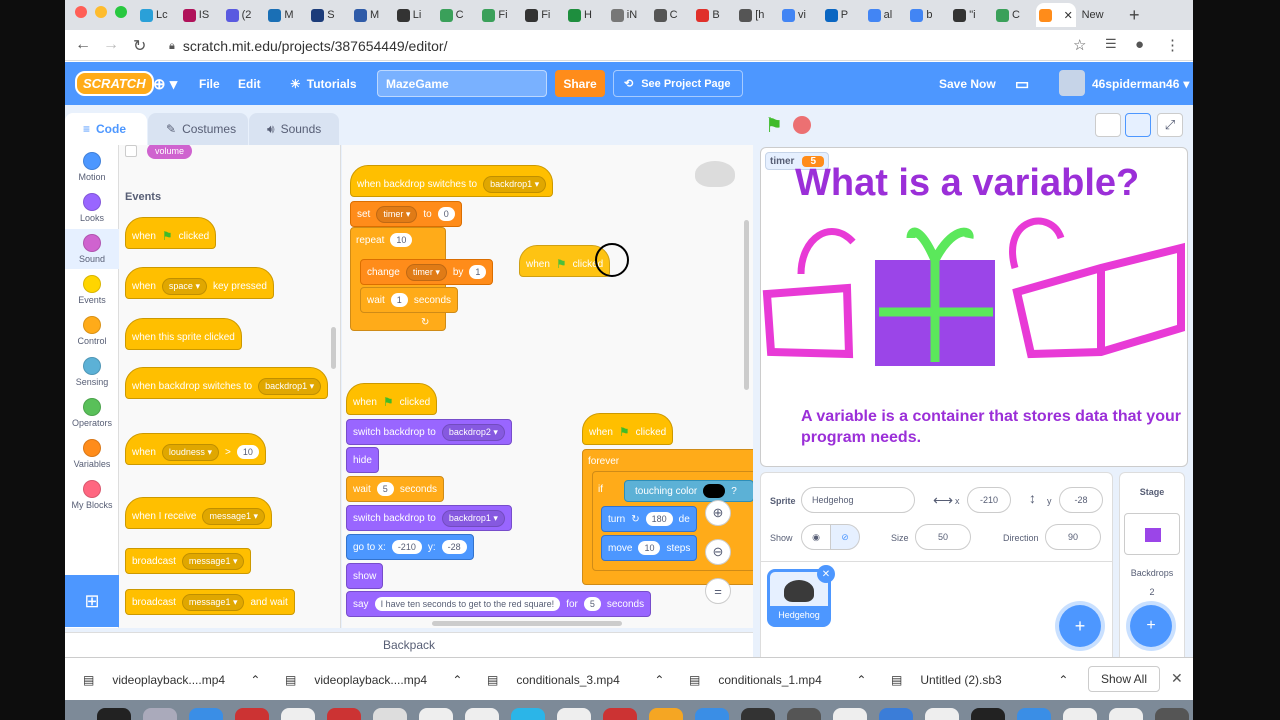 The height and width of the screenshot is (720, 1280). I want to click on browser-tab: B, so click(713, 15).